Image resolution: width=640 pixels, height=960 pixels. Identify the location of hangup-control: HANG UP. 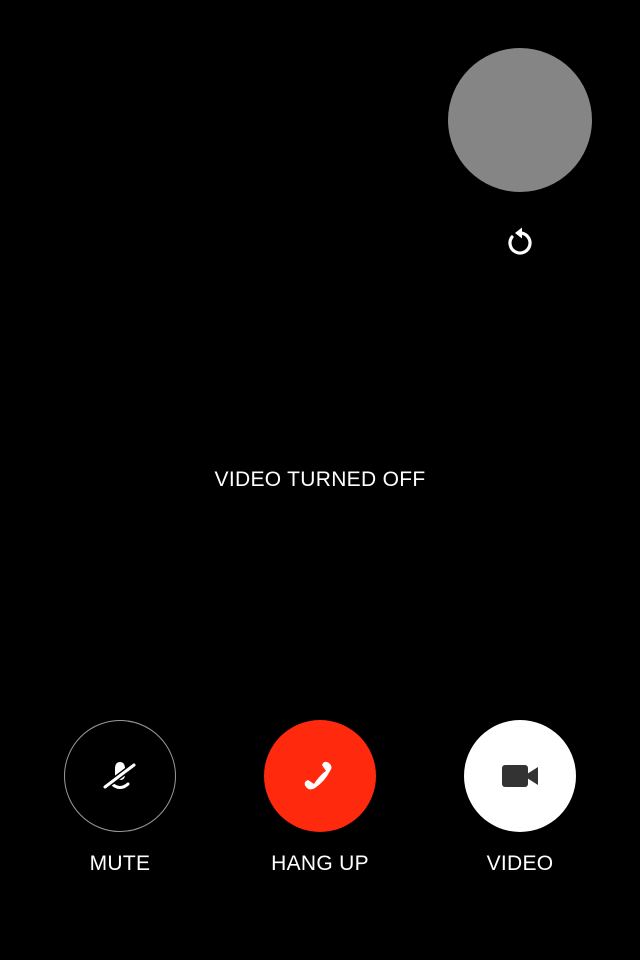
(320, 798).